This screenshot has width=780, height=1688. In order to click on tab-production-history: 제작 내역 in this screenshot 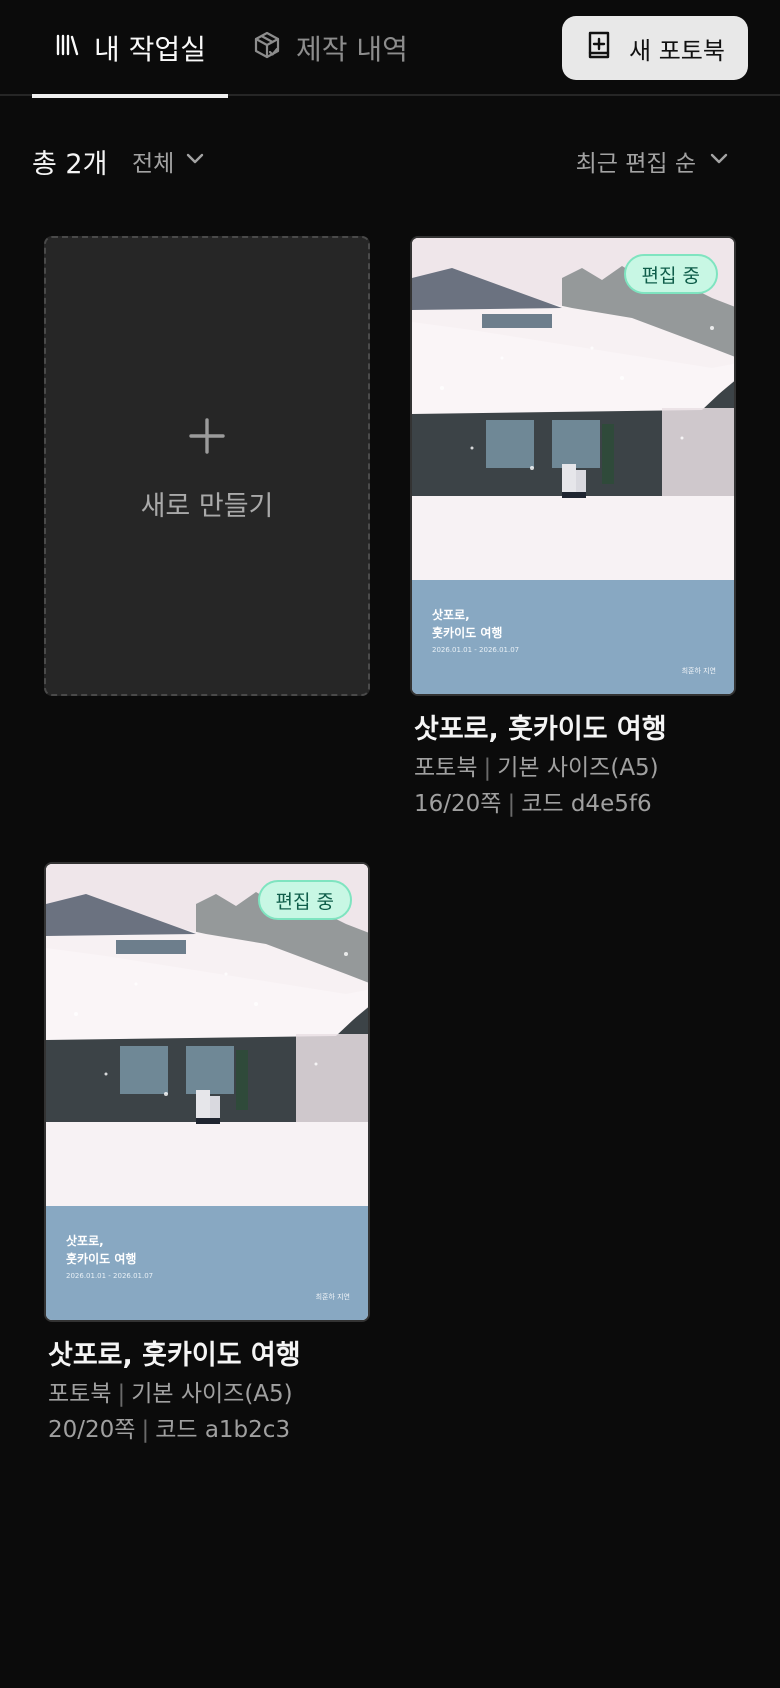, I will do `click(330, 48)`.